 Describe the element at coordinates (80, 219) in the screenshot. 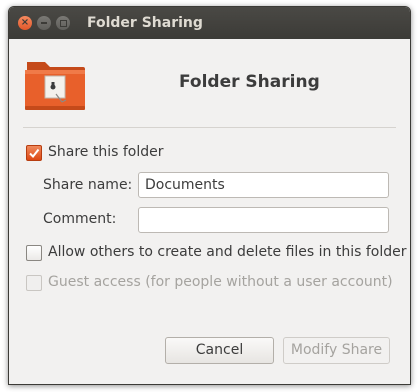

I see `comment-label: Comment:` at that location.